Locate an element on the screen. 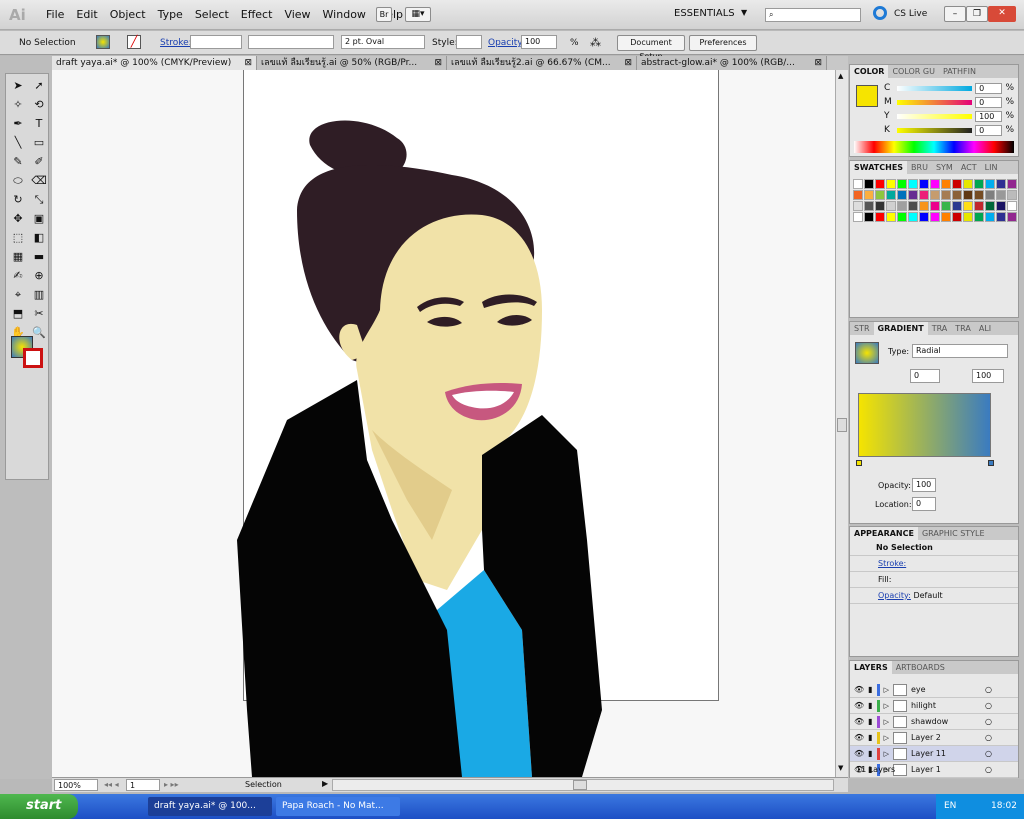 The width and height of the screenshot is (1024, 819). free-transform-tool-icon: ▣ is located at coordinates (39, 219).